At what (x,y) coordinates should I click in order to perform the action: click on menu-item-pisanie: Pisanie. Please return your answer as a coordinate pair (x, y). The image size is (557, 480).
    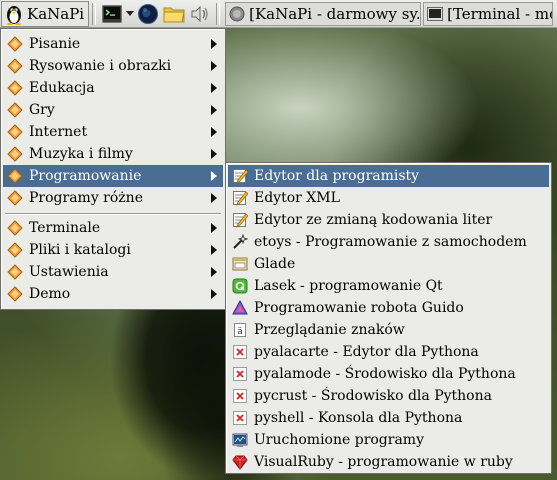
    Looking at the image, I should click on (113, 44).